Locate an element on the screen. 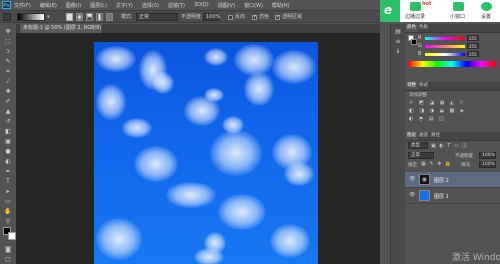 Image resolution: width=500 pixels, height=264 pixels. quick-select-tool-icon: ✎ is located at coordinates (8, 61).